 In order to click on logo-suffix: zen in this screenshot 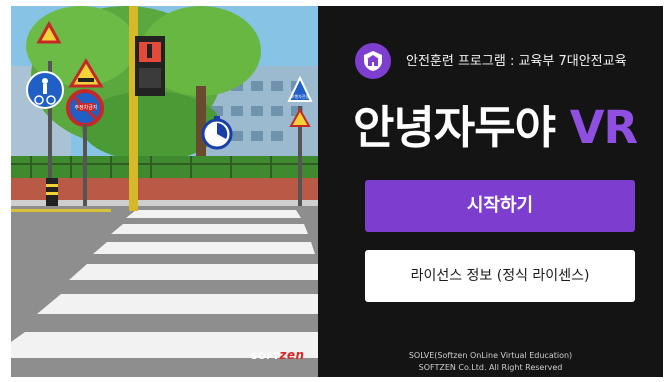, I will do `click(292, 355)`.